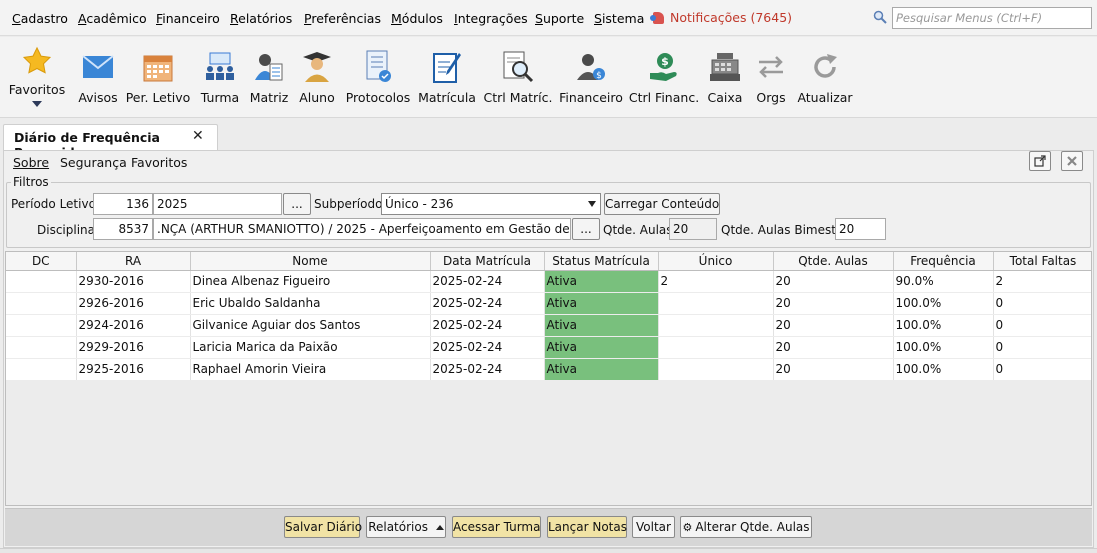  What do you see at coordinates (601, 261) in the screenshot?
I see `col-status-matricula: Status Matrícula` at bounding box center [601, 261].